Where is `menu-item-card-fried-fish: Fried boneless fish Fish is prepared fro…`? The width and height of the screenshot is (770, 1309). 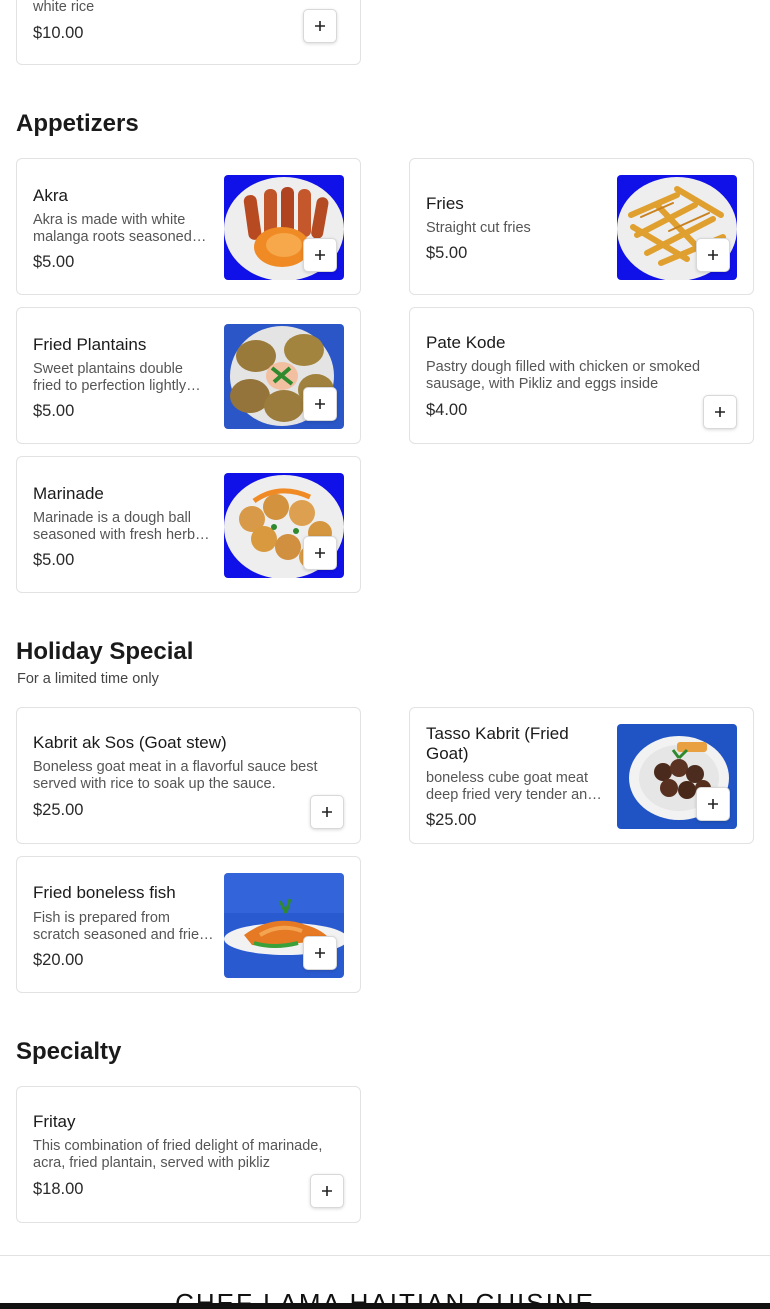 menu-item-card-fried-fish: Fried boneless fish Fish is prepared fro… is located at coordinates (188, 924).